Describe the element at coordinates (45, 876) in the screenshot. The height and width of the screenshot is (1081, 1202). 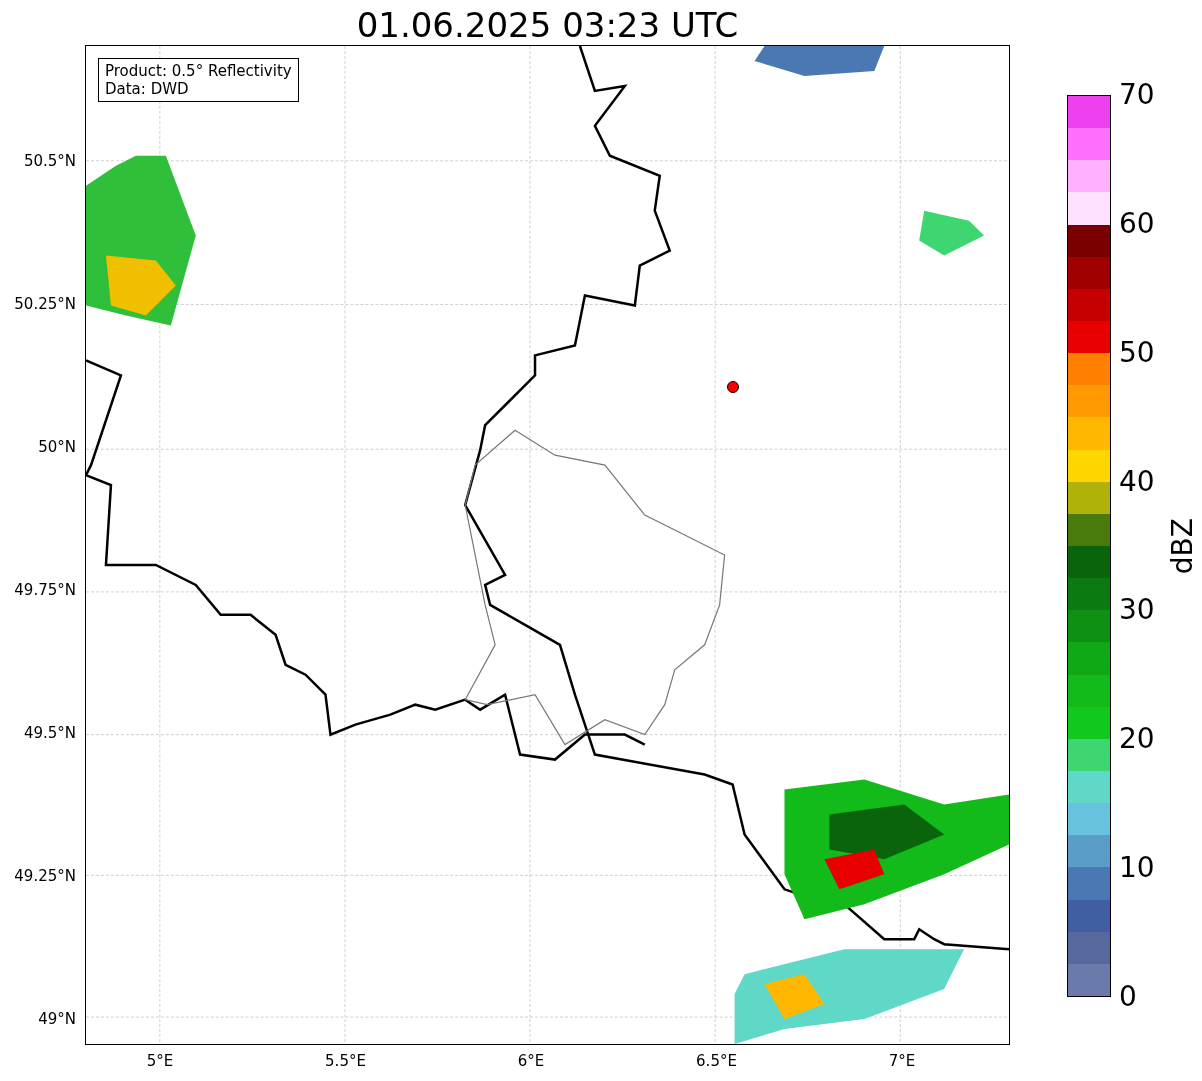
I see `y-axis-tick-label: 49.25°N` at that location.